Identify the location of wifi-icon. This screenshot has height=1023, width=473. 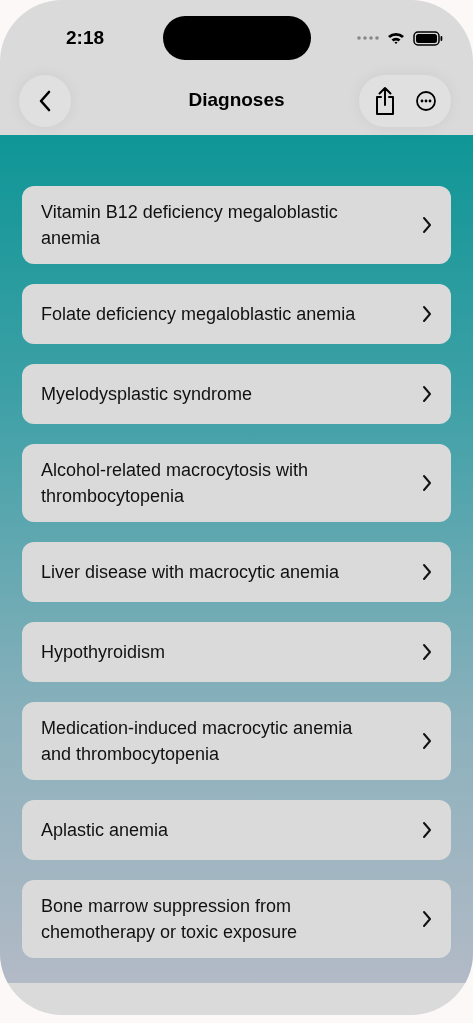
(396, 38).